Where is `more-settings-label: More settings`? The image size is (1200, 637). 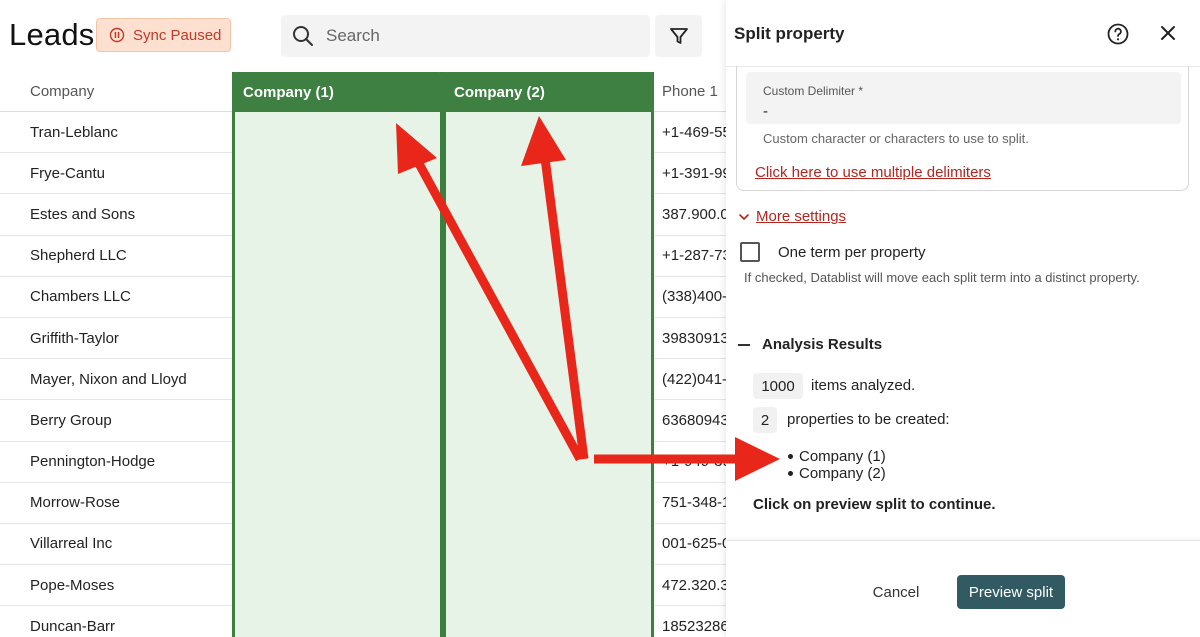 more-settings-label: More settings is located at coordinates (801, 216).